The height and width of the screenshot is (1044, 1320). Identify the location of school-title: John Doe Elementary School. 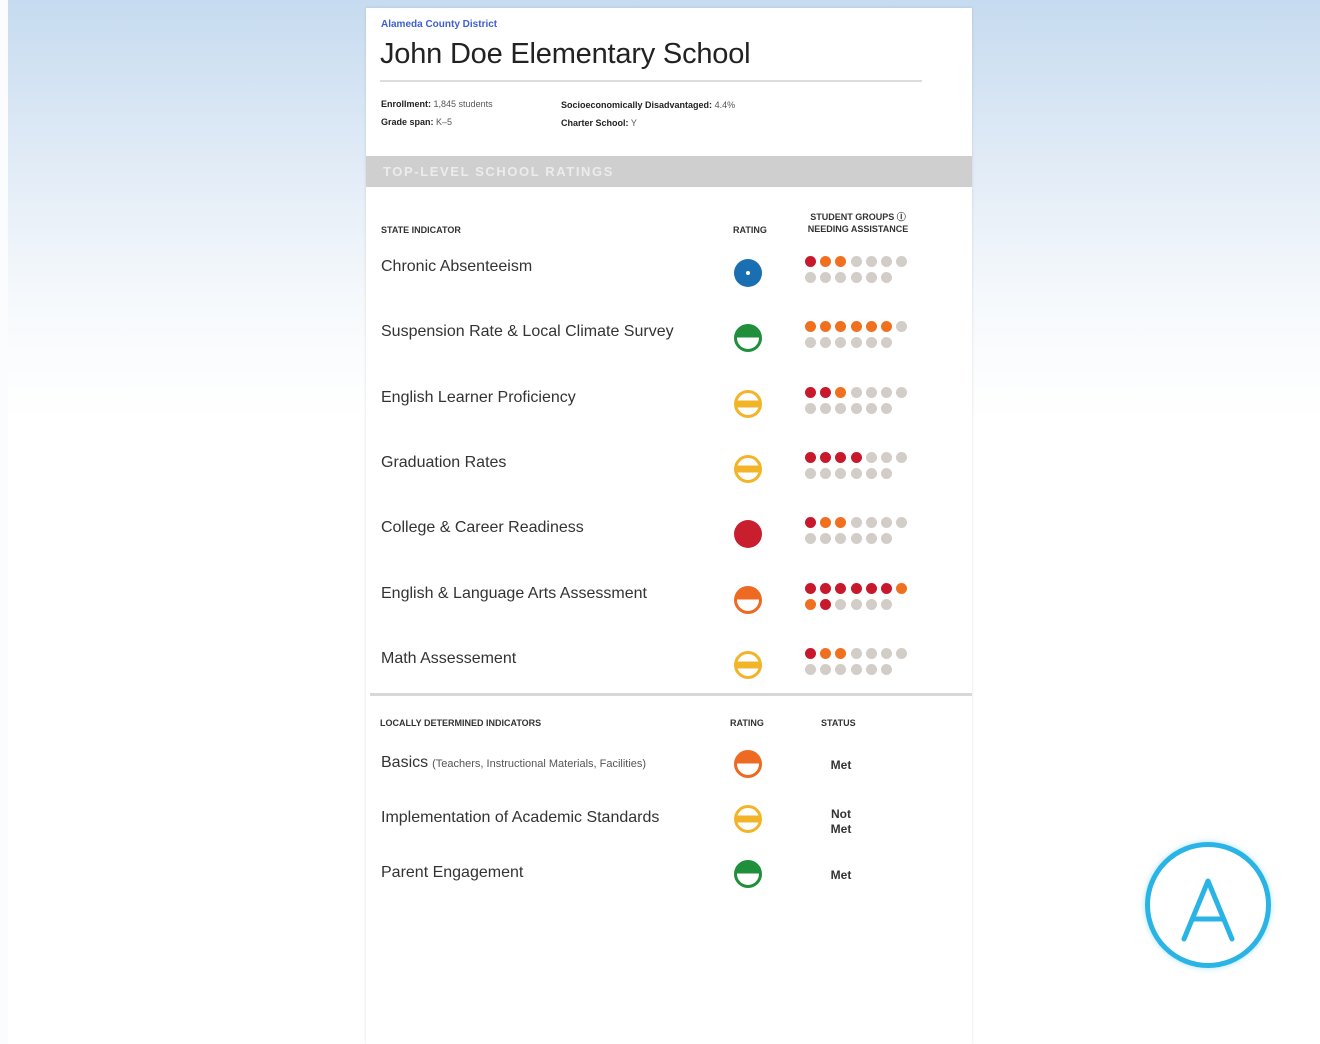
(565, 54).